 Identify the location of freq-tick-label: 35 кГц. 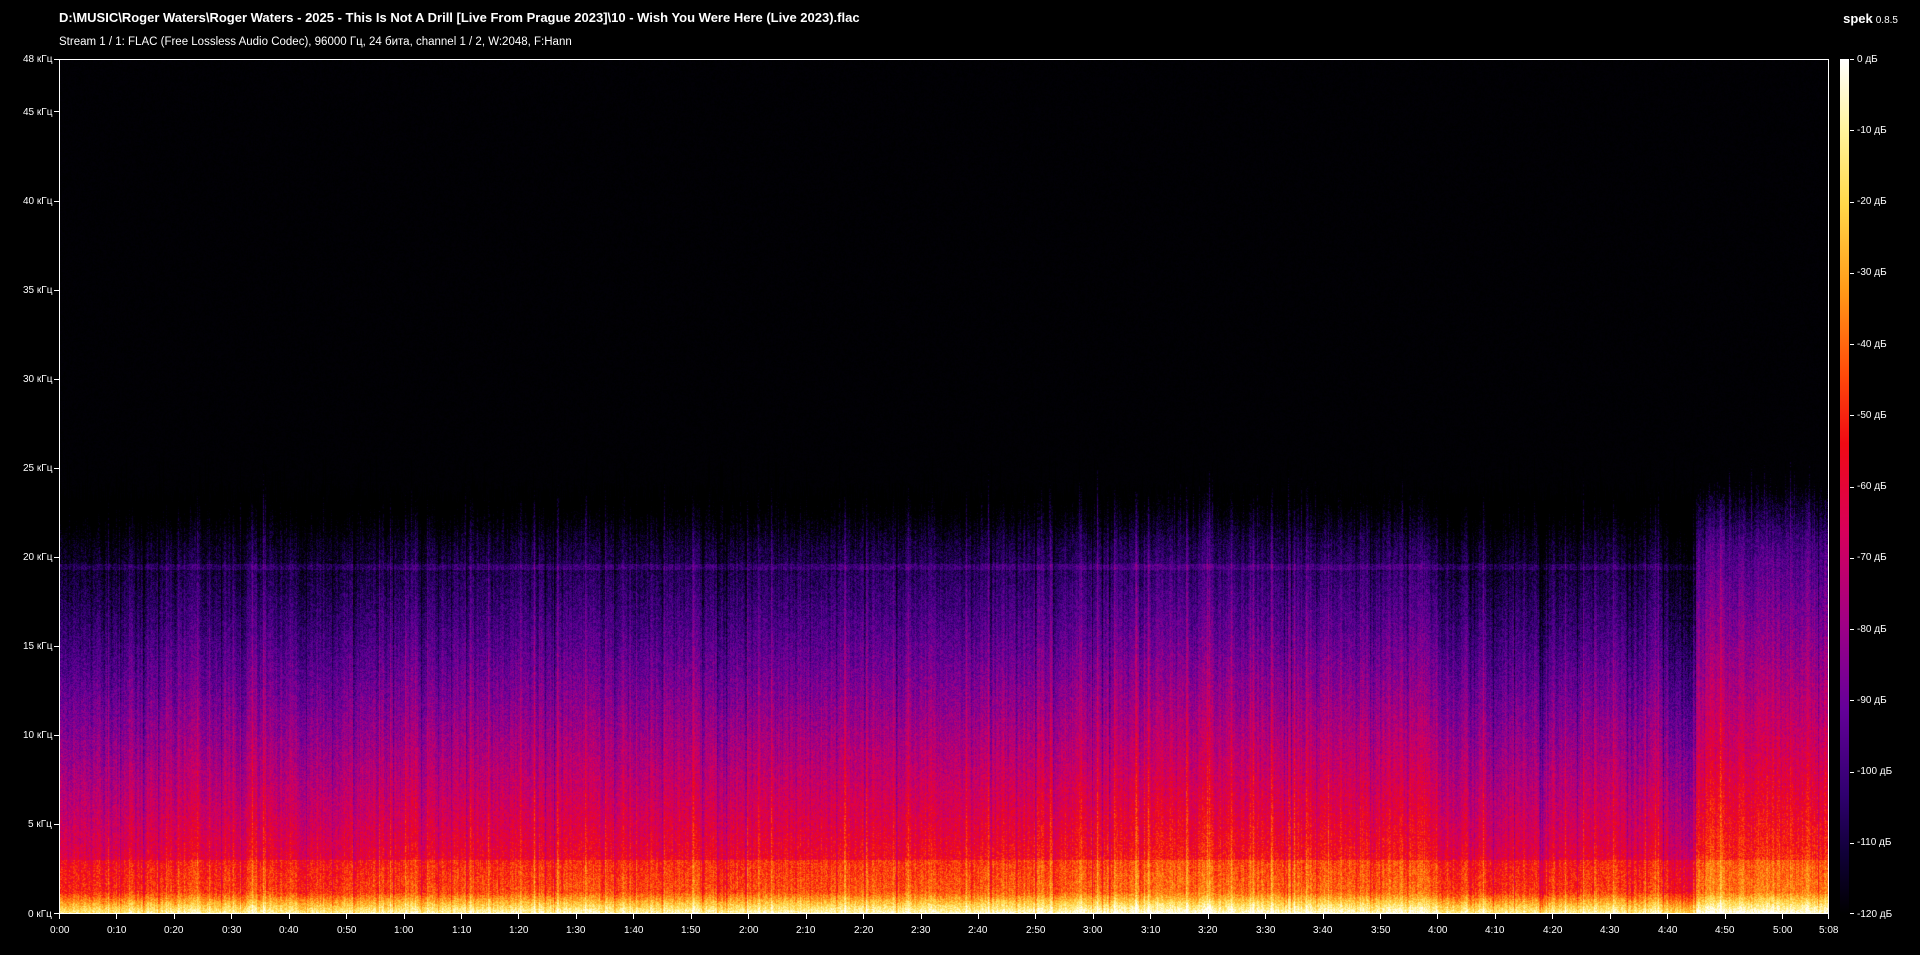
(38, 290).